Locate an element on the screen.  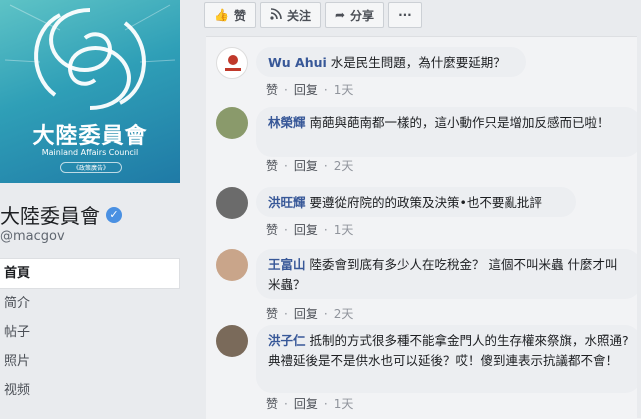
cover-tag: 《政策廣告》 is located at coordinates (91, 167).